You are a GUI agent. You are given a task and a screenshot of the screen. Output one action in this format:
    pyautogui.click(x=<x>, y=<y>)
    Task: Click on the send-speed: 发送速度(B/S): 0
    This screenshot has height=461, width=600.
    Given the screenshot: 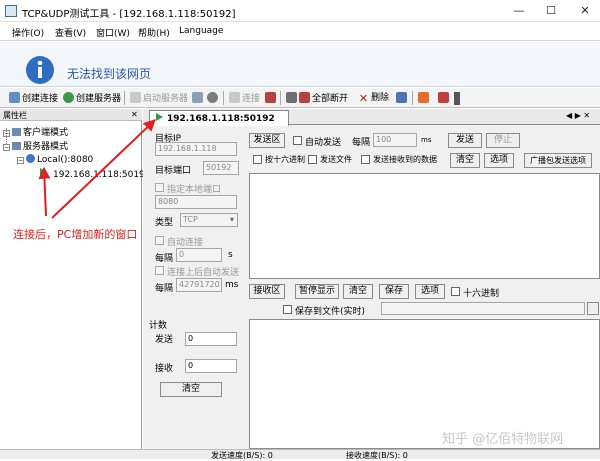 What is the action you would take?
    pyautogui.click(x=242, y=455)
    